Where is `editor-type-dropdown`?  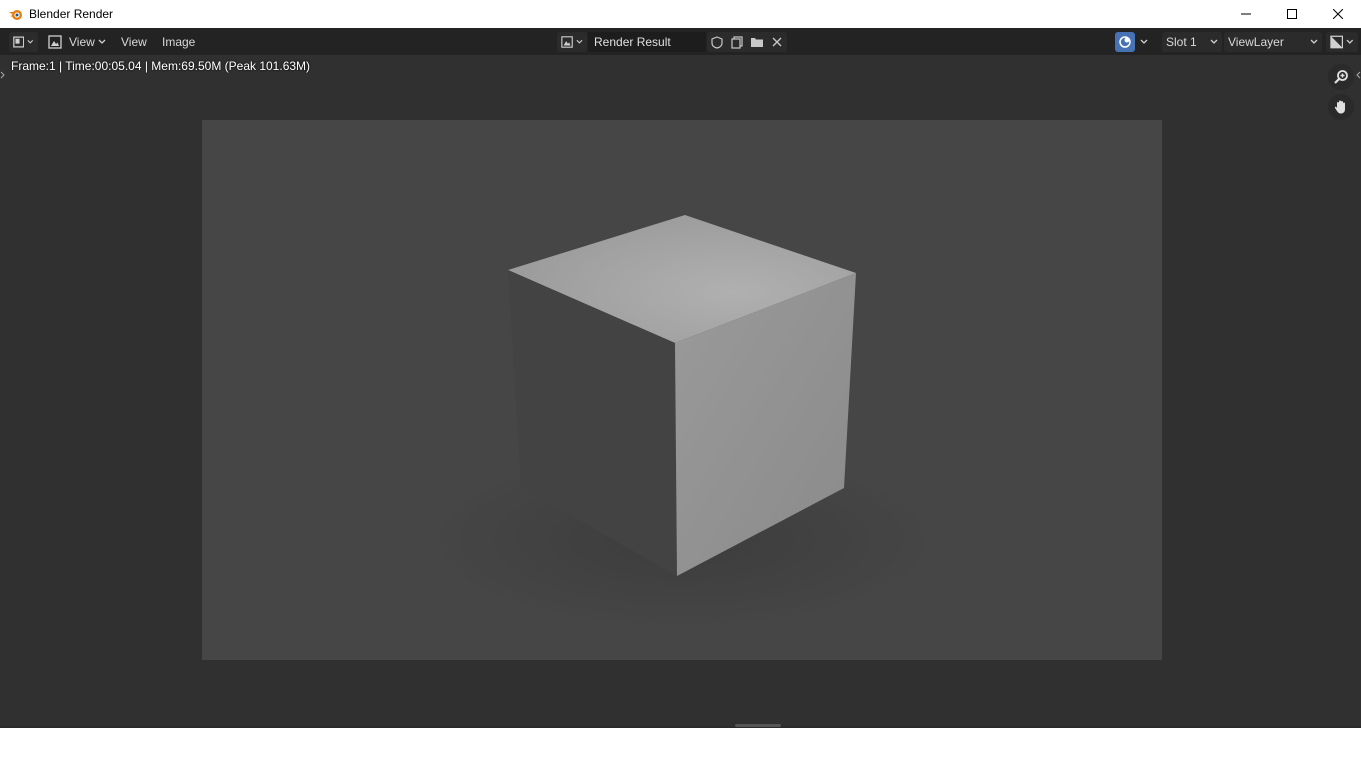
editor-type-dropdown is located at coordinates (23, 42).